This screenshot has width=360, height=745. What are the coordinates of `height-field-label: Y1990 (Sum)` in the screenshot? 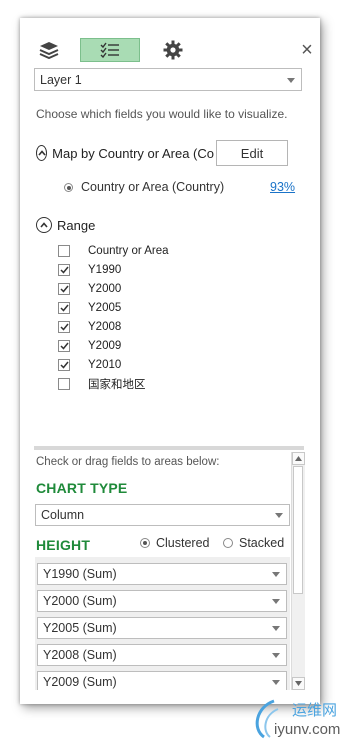 It's located at (80, 574).